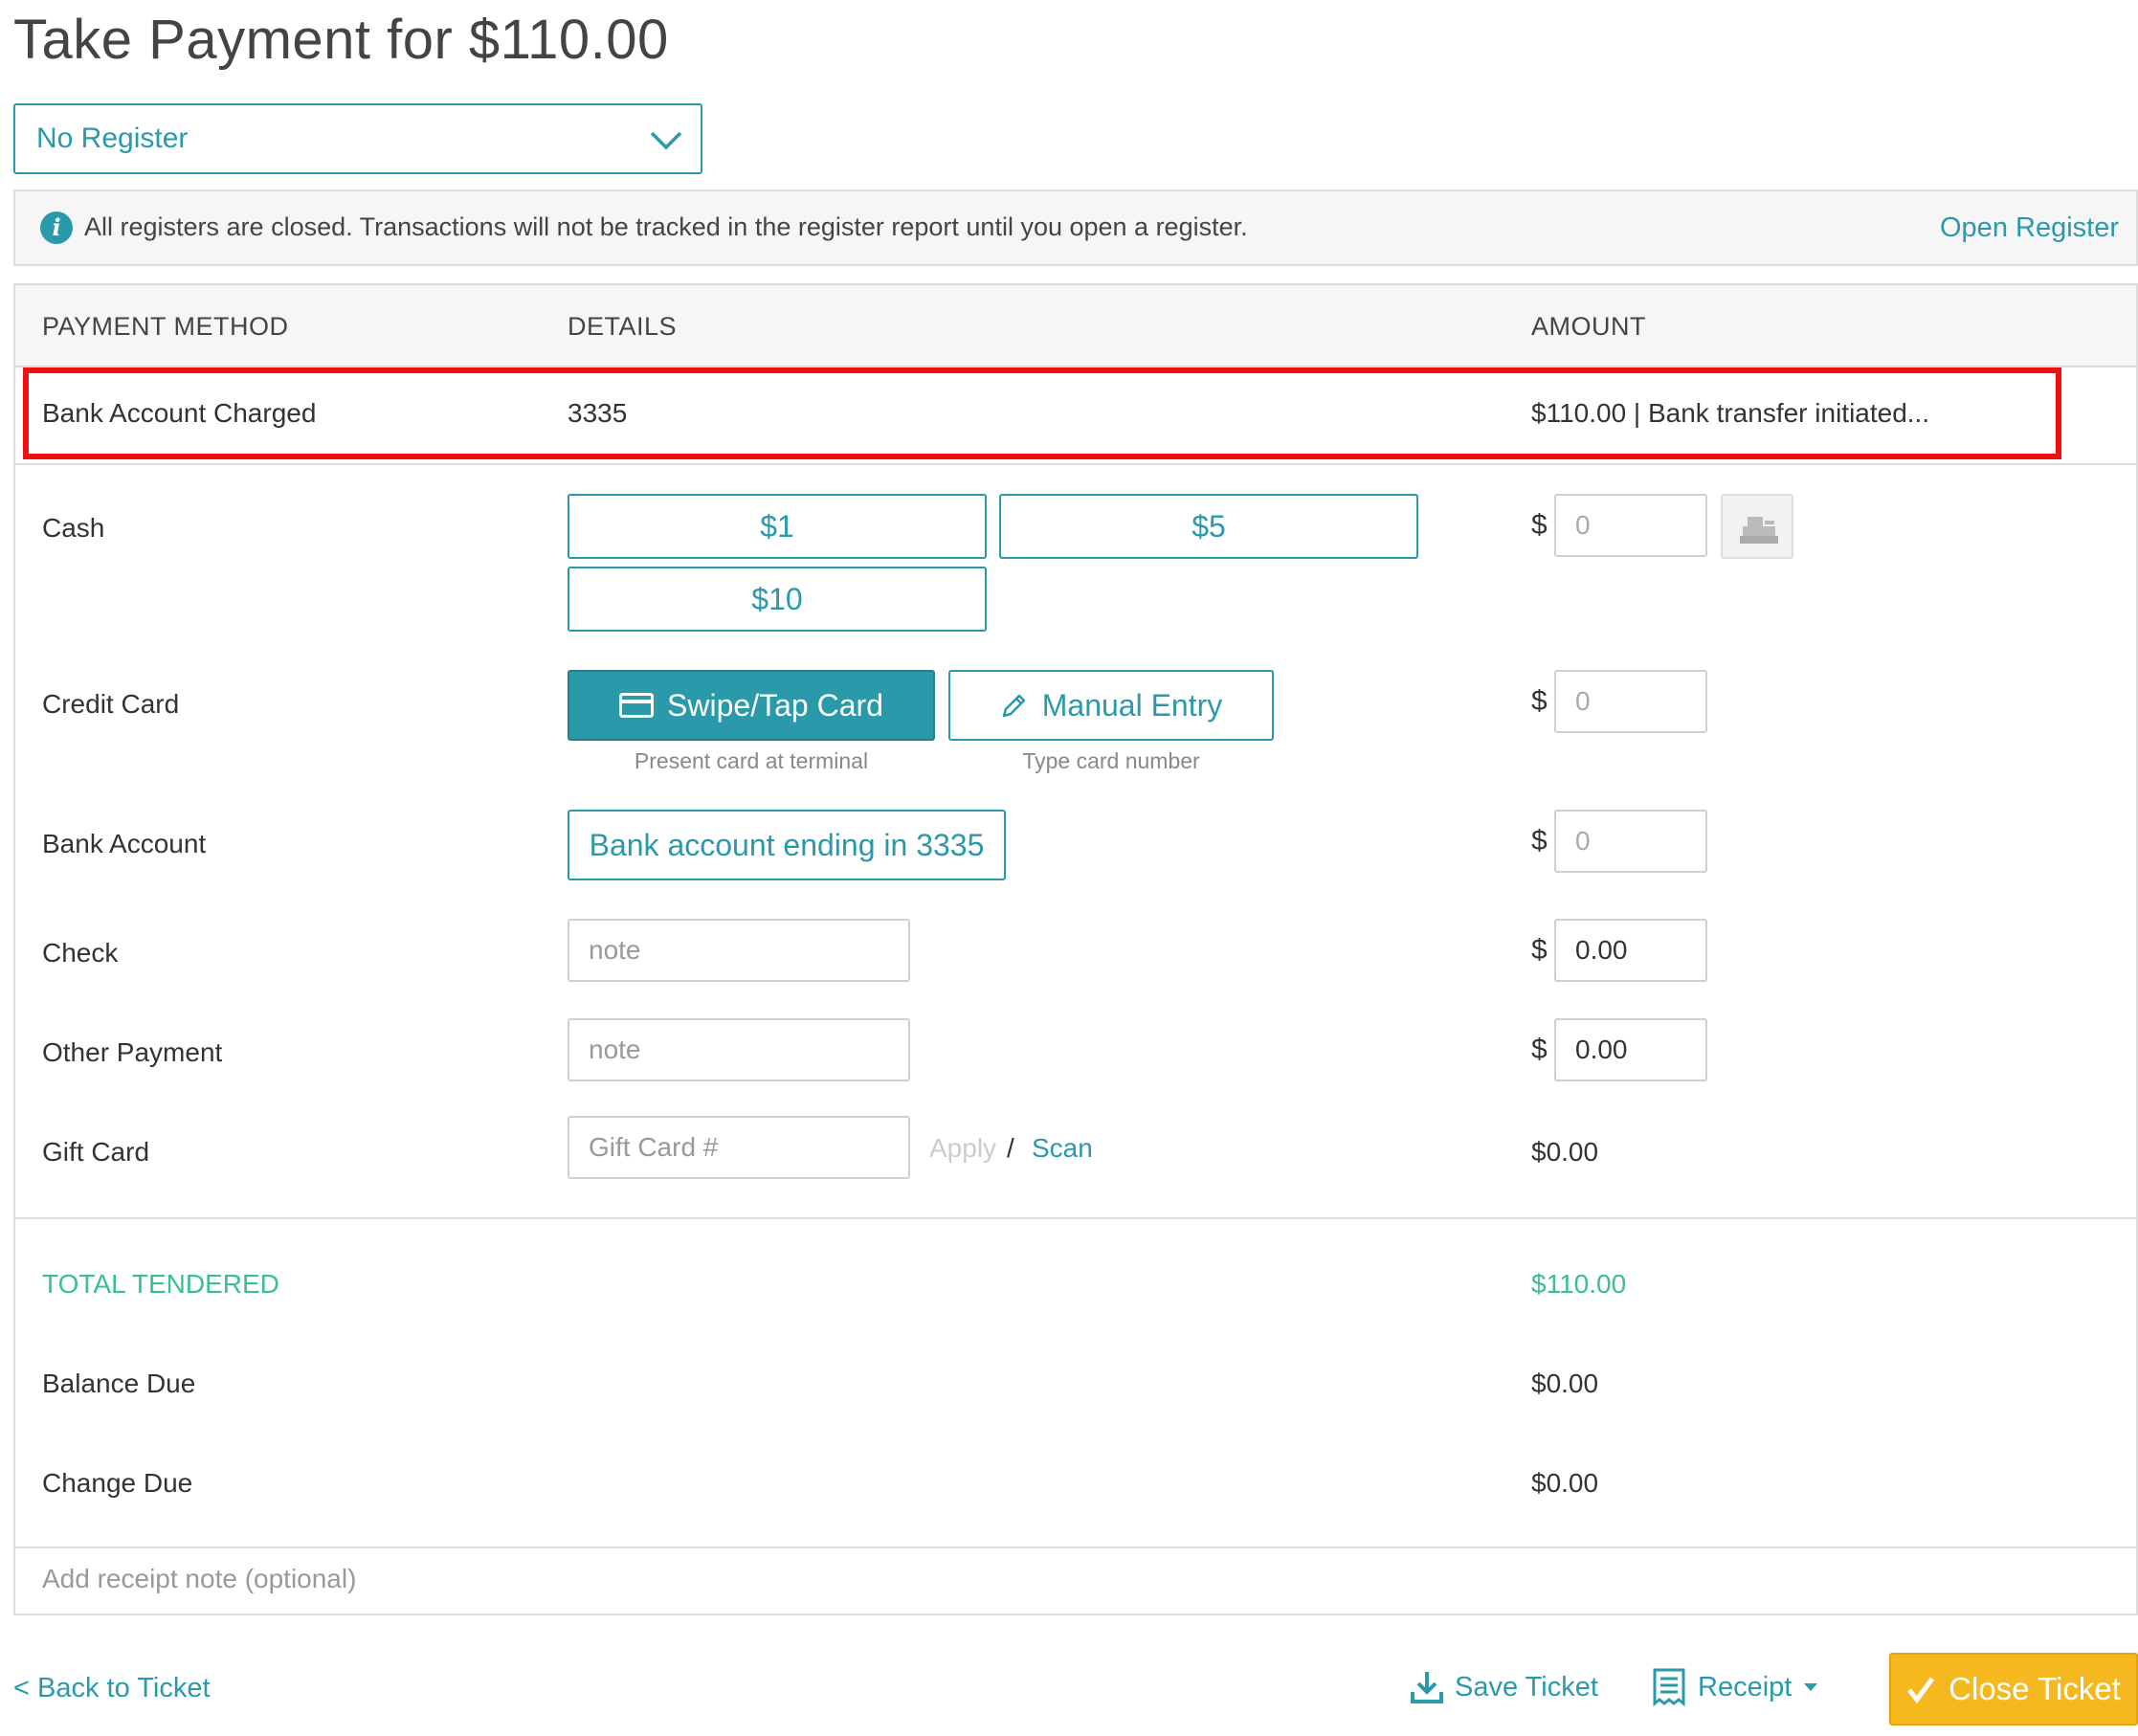  What do you see at coordinates (962, 1148) in the screenshot?
I see `gift-apply-link: Apply` at bounding box center [962, 1148].